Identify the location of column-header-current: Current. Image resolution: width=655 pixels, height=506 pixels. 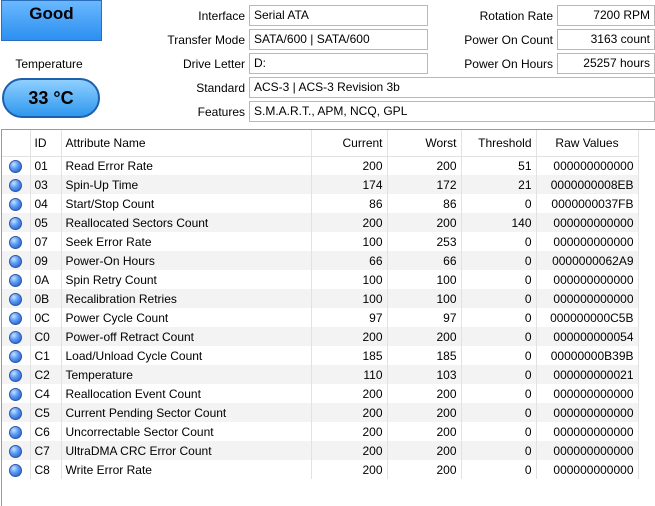
(349, 143).